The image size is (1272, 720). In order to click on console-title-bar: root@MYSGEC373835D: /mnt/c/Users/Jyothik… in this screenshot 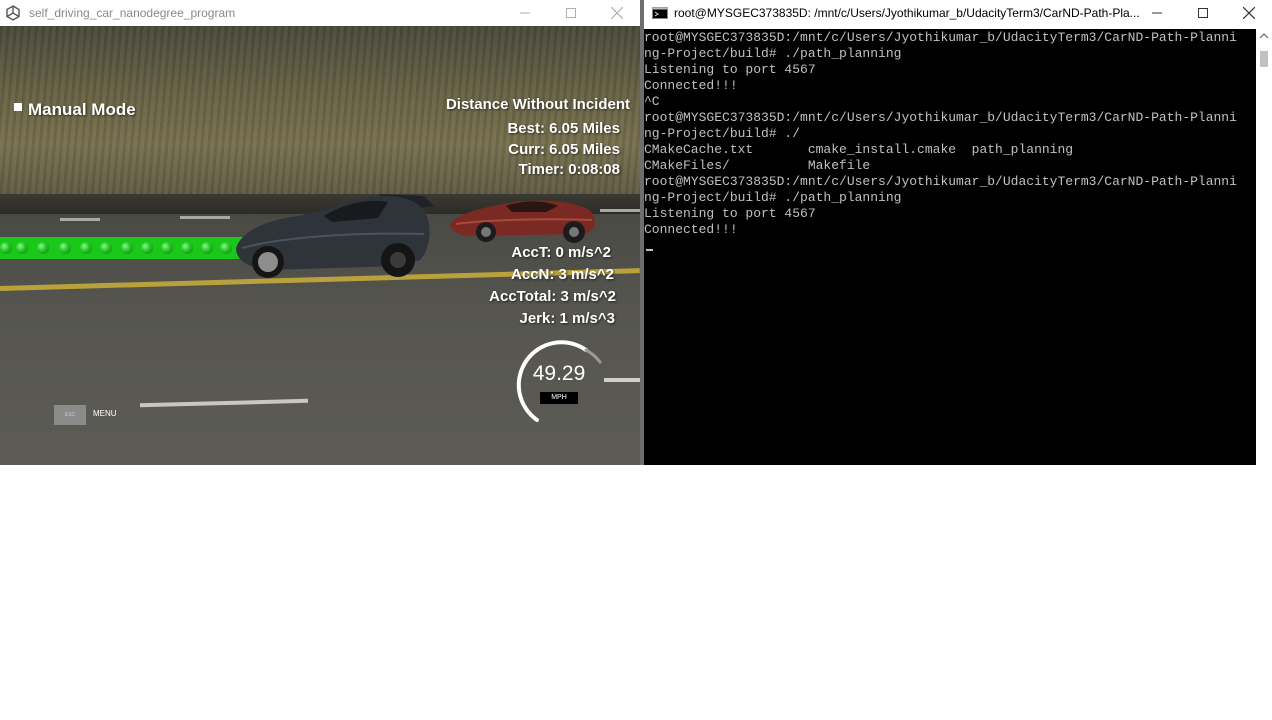, I will do `click(958, 13)`.